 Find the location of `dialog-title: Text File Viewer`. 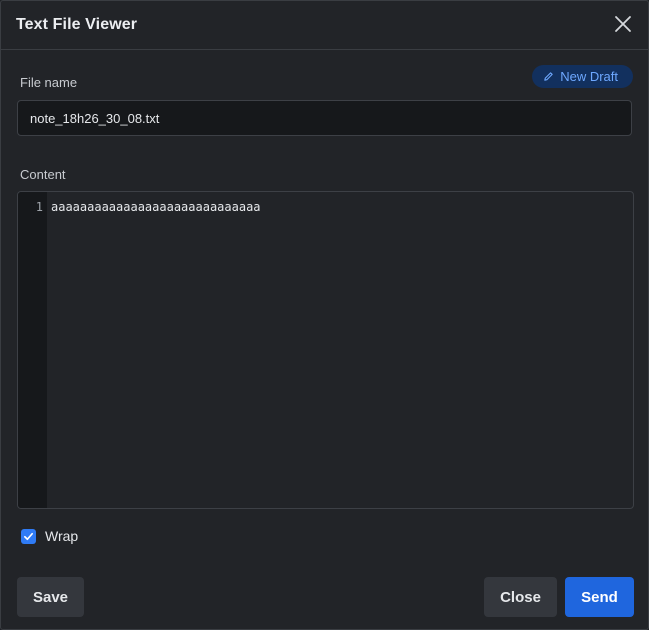

dialog-title: Text File Viewer is located at coordinates (77, 24).